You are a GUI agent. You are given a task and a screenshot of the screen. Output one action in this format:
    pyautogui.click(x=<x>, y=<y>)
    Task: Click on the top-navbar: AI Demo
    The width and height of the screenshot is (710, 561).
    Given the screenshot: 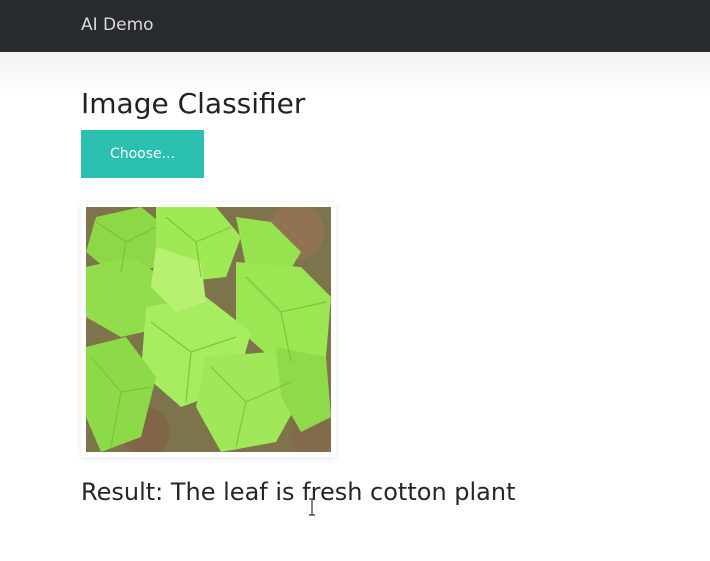 What is the action you would take?
    pyautogui.click(x=355, y=26)
    